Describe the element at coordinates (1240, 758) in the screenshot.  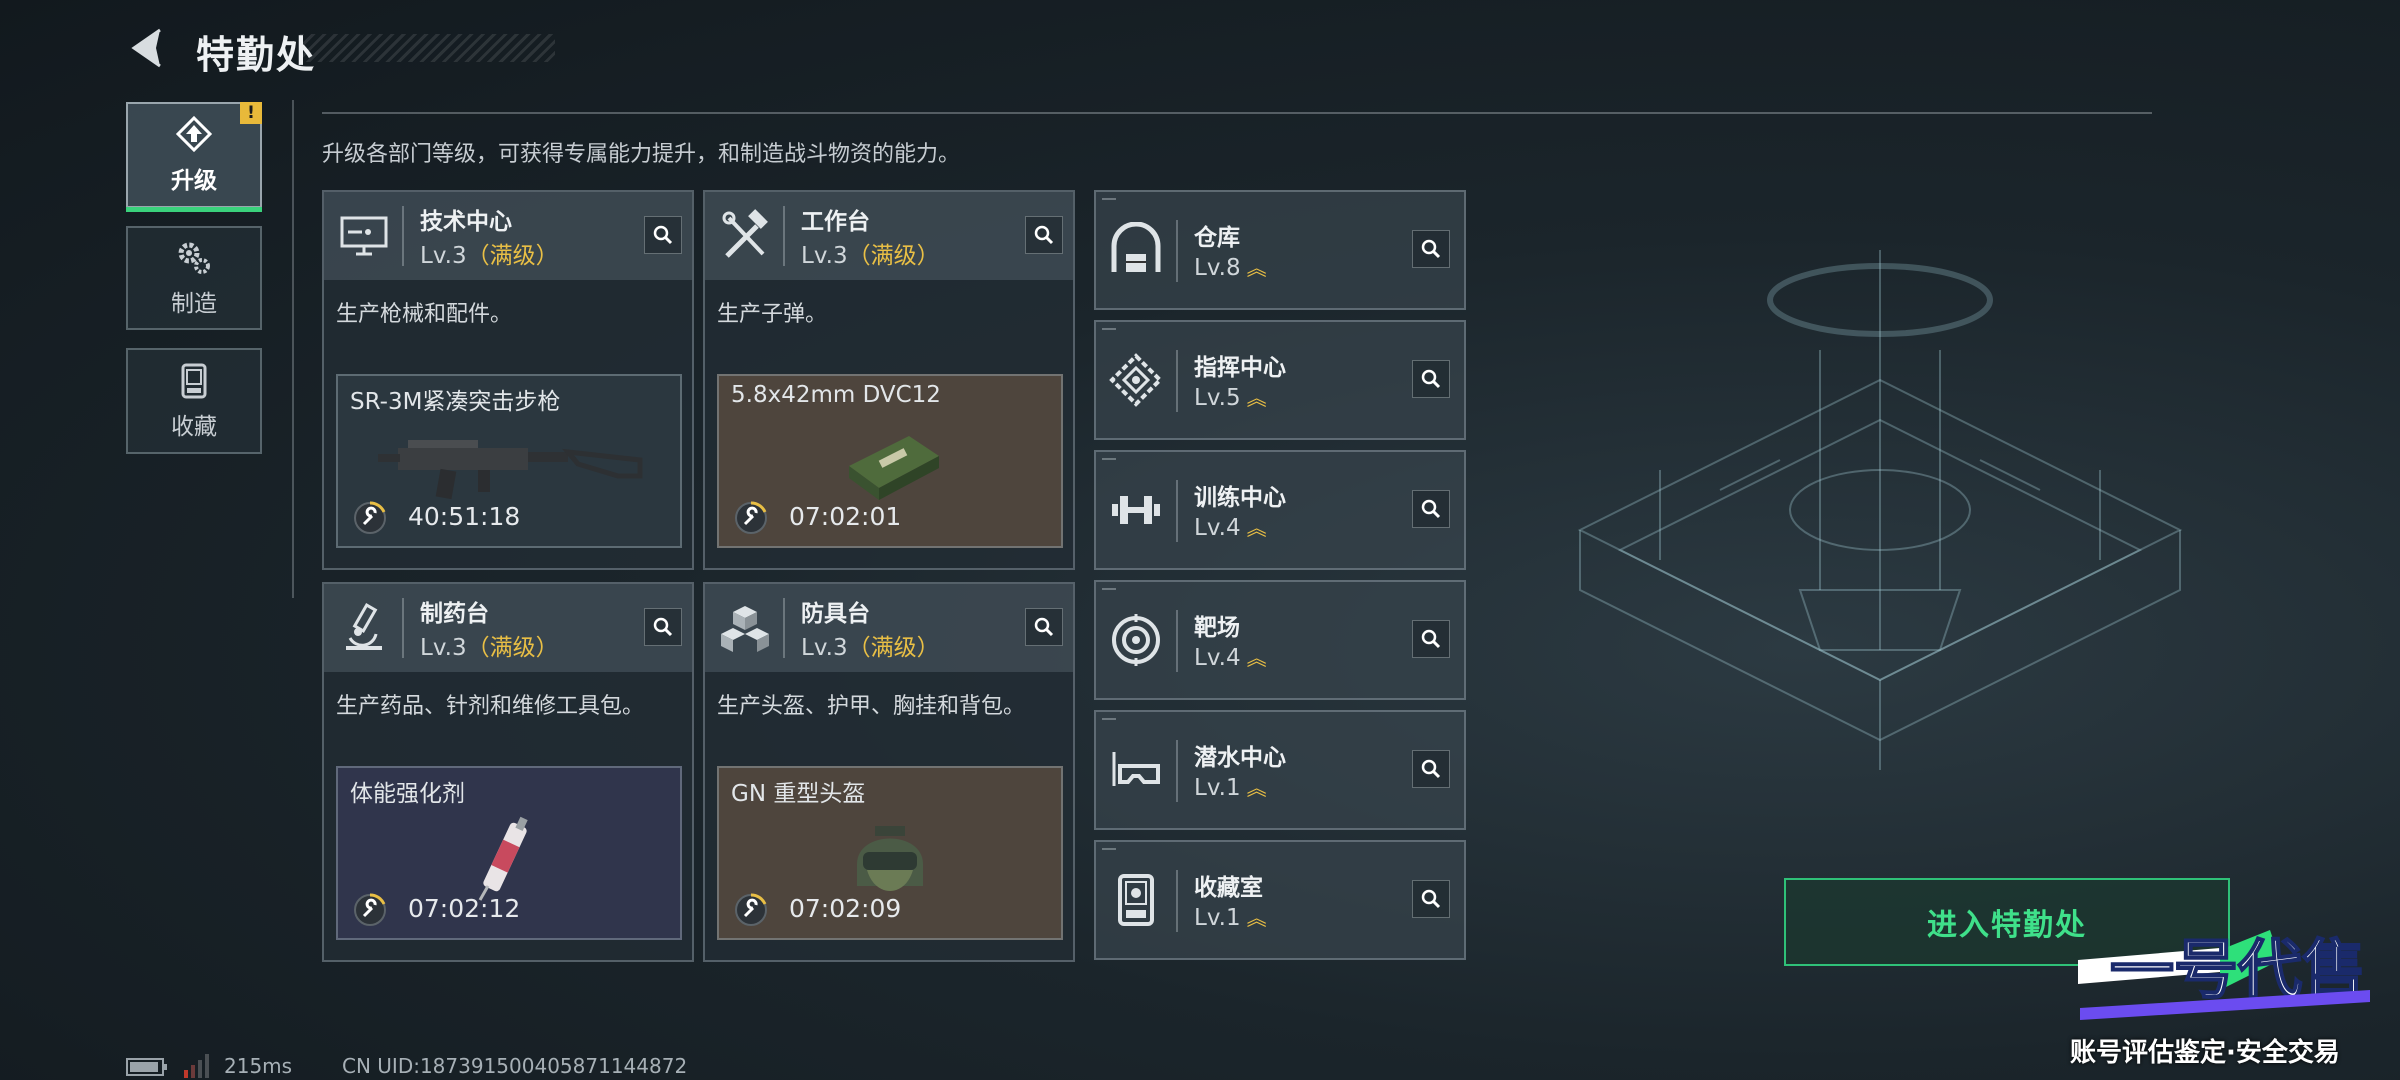
I see `facility-name: 潜水中心` at that location.